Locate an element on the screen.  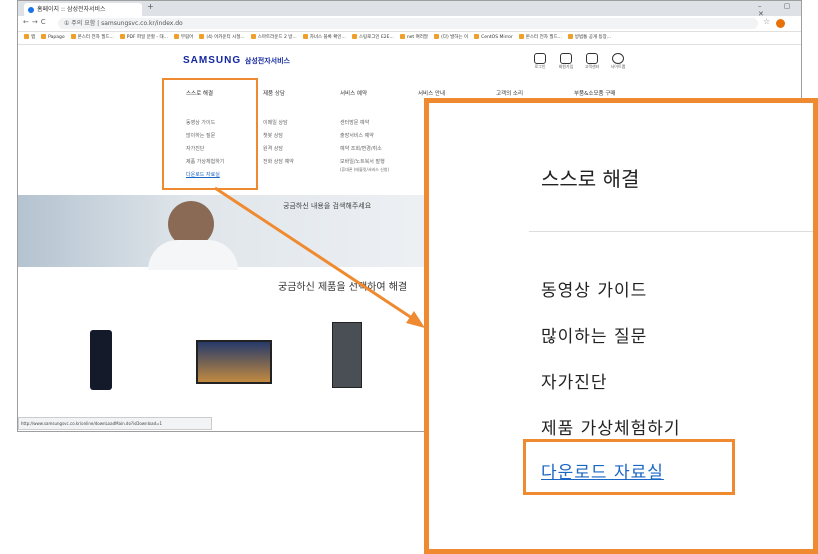
zoom-virtual-experience: 제품 가상체험하기 is located at coordinates (611, 426).